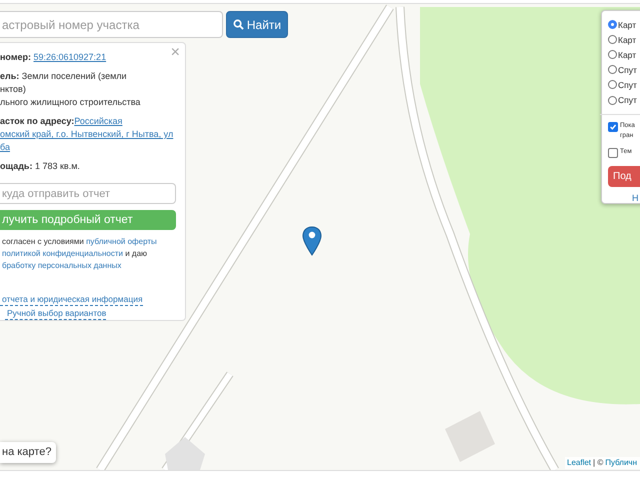 This screenshot has width=640, height=480. What do you see at coordinates (88, 220) in the screenshot?
I see `report-button: лучить подробный отчет` at bounding box center [88, 220].